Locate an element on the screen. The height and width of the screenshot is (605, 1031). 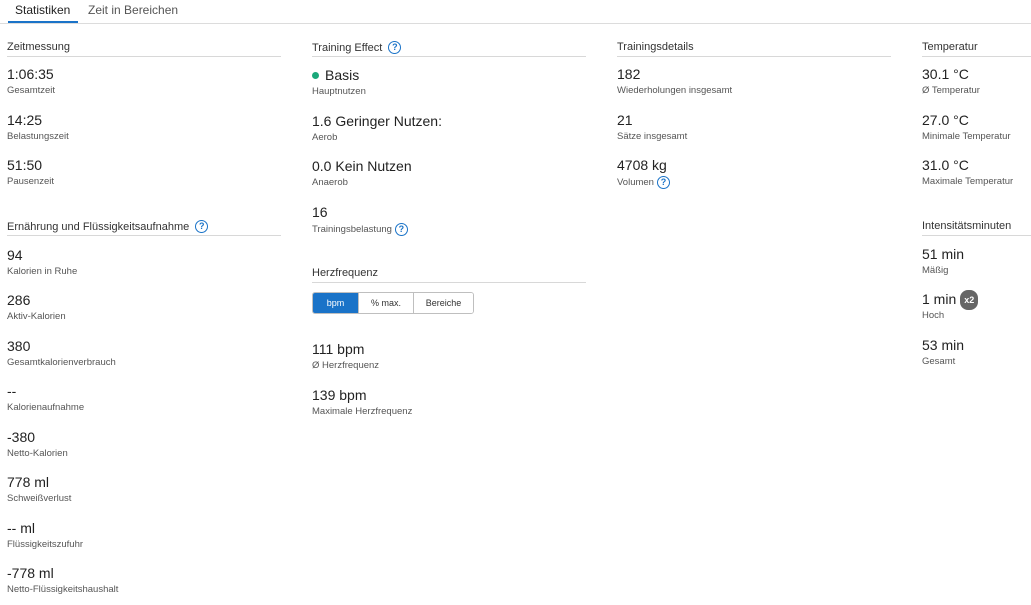
stat-label: Netto-Kalorien is located at coordinates (37, 453).